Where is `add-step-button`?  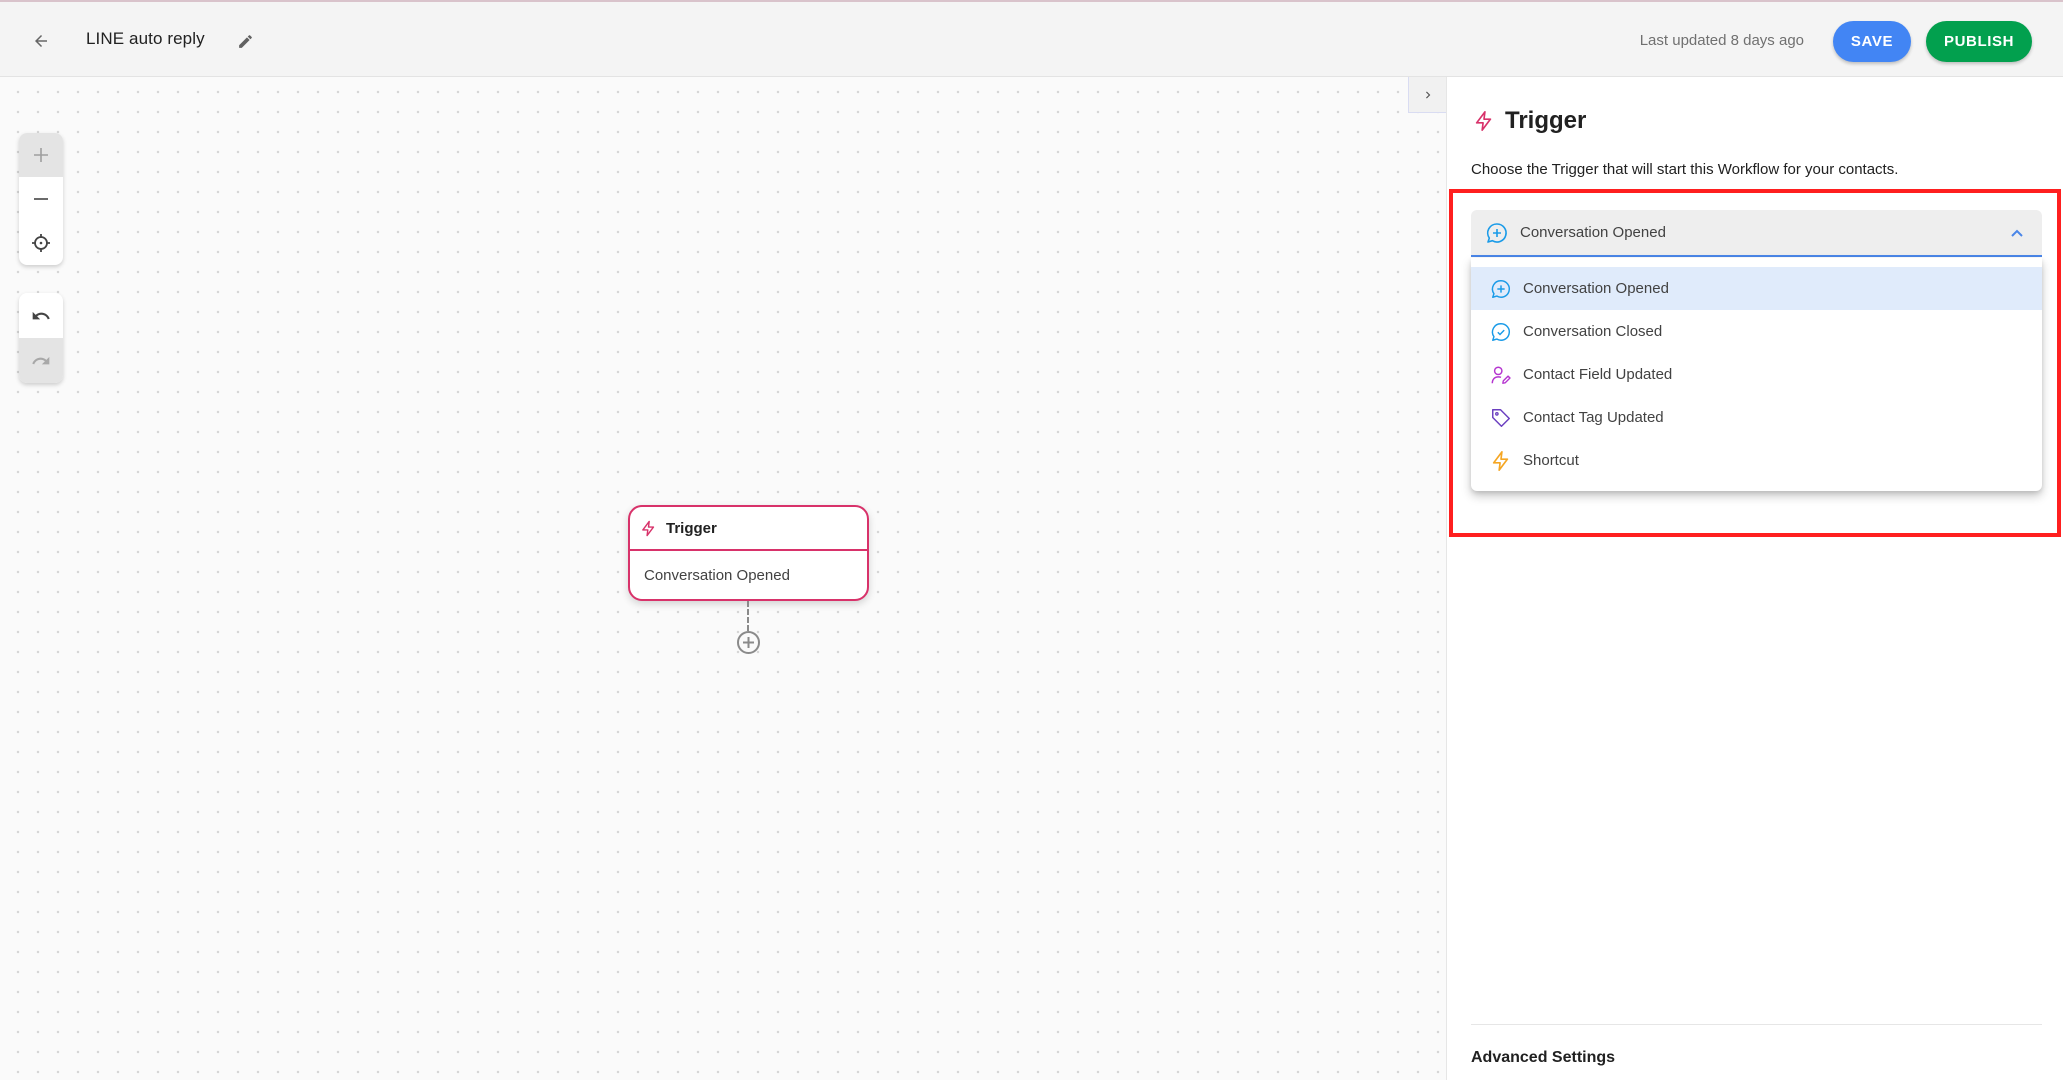 add-step-button is located at coordinates (748, 642).